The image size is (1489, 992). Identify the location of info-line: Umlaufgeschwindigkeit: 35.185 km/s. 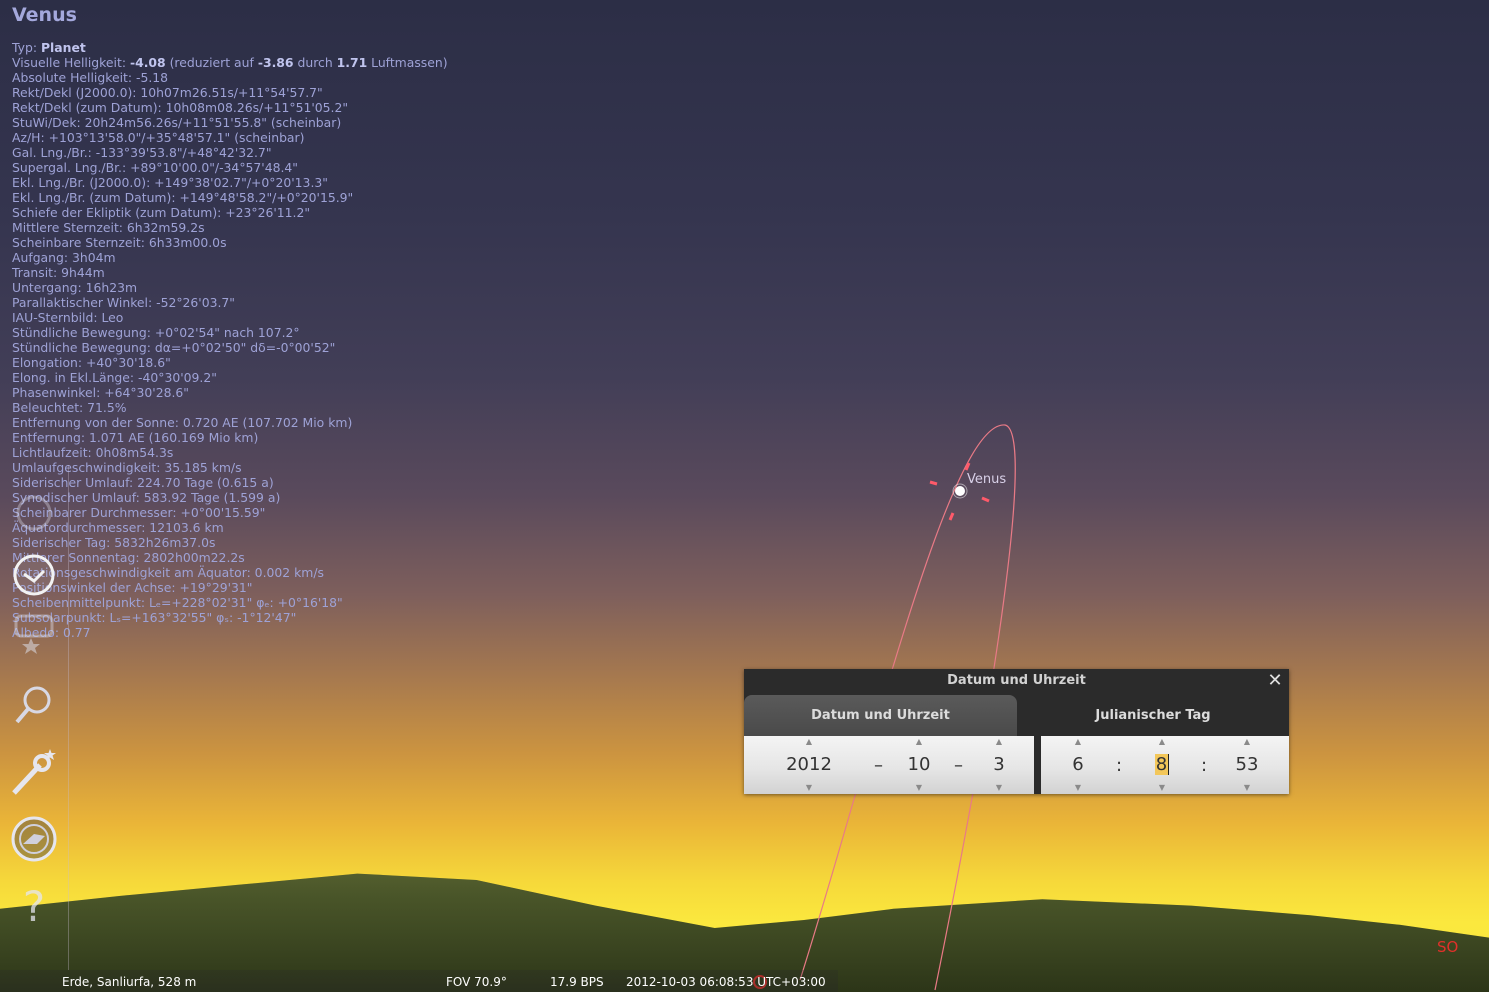
(230, 467).